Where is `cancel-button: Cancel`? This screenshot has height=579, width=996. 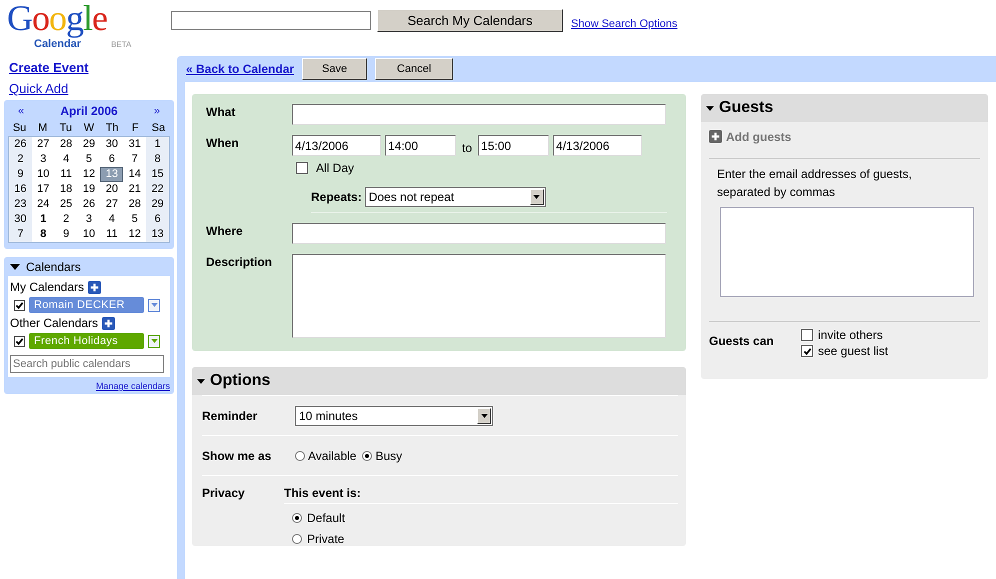
cancel-button: Cancel is located at coordinates (414, 69).